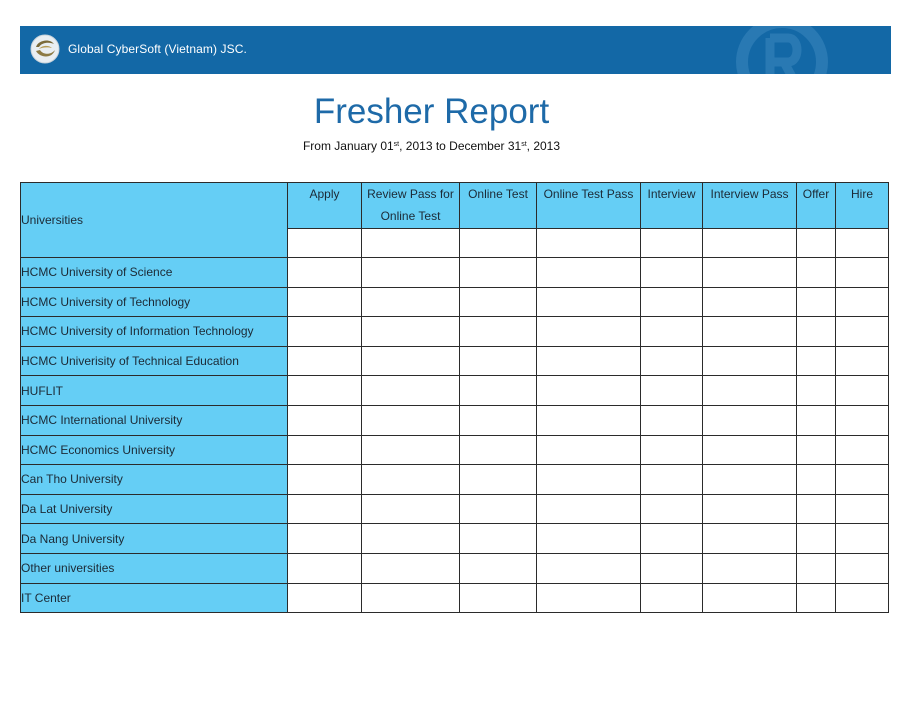 Image resolution: width=909 pixels, height=701 pixels. Describe the element at coordinates (154, 361) in the screenshot. I see `university-name: HCMC Univerisity of Technical Education` at that location.